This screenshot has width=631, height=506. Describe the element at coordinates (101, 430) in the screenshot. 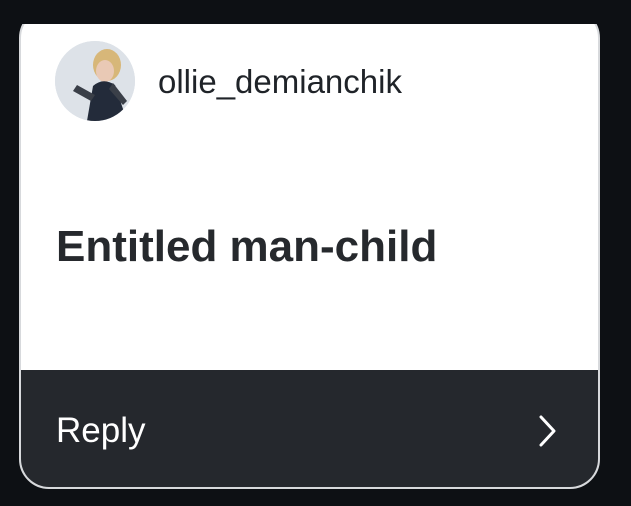

I see `reply-label: Reply` at that location.